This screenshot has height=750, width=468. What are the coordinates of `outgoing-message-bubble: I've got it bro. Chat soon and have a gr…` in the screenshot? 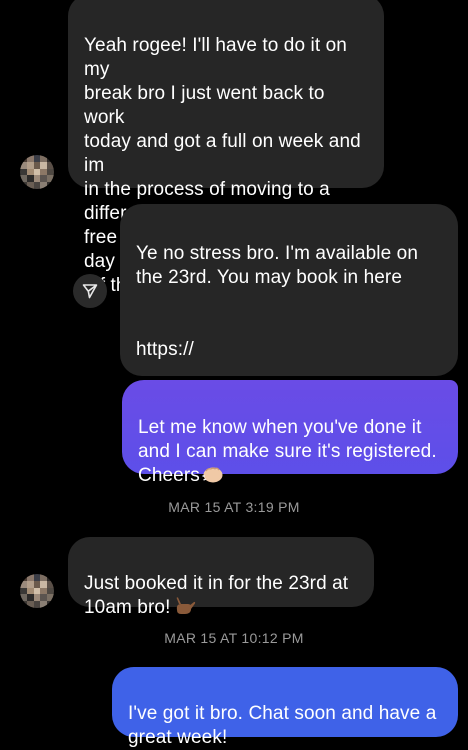 It's located at (285, 707).